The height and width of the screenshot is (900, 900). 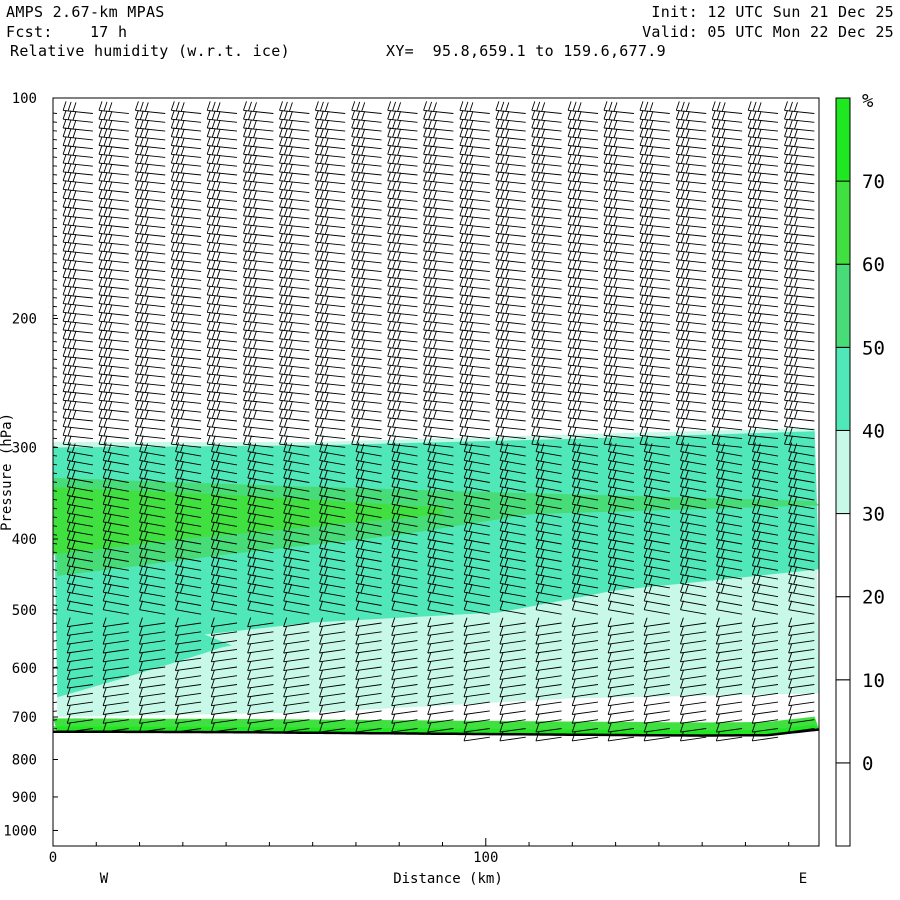 I want to click on x-tick-label: 0, so click(x=53, y=858).